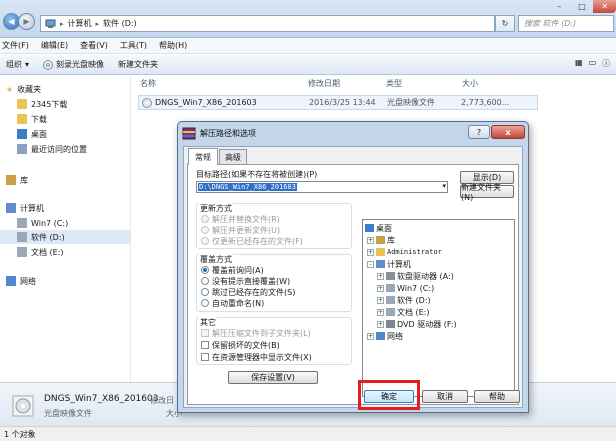  I want to click on minimize-button: –, so click(559, 6).